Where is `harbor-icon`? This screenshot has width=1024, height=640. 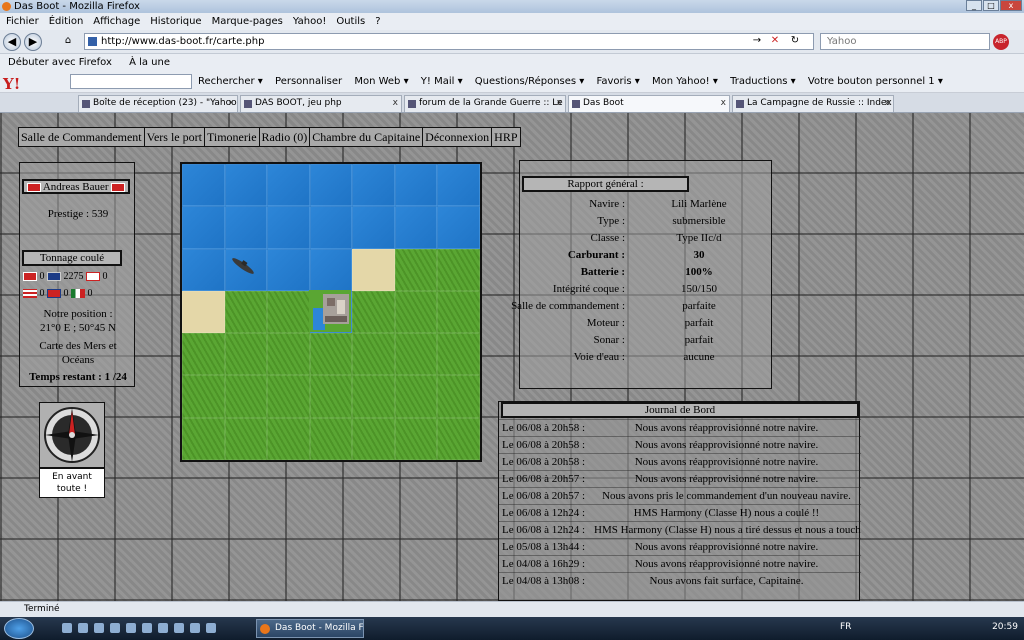
harbor-icon is located at coordinates (330, 311).